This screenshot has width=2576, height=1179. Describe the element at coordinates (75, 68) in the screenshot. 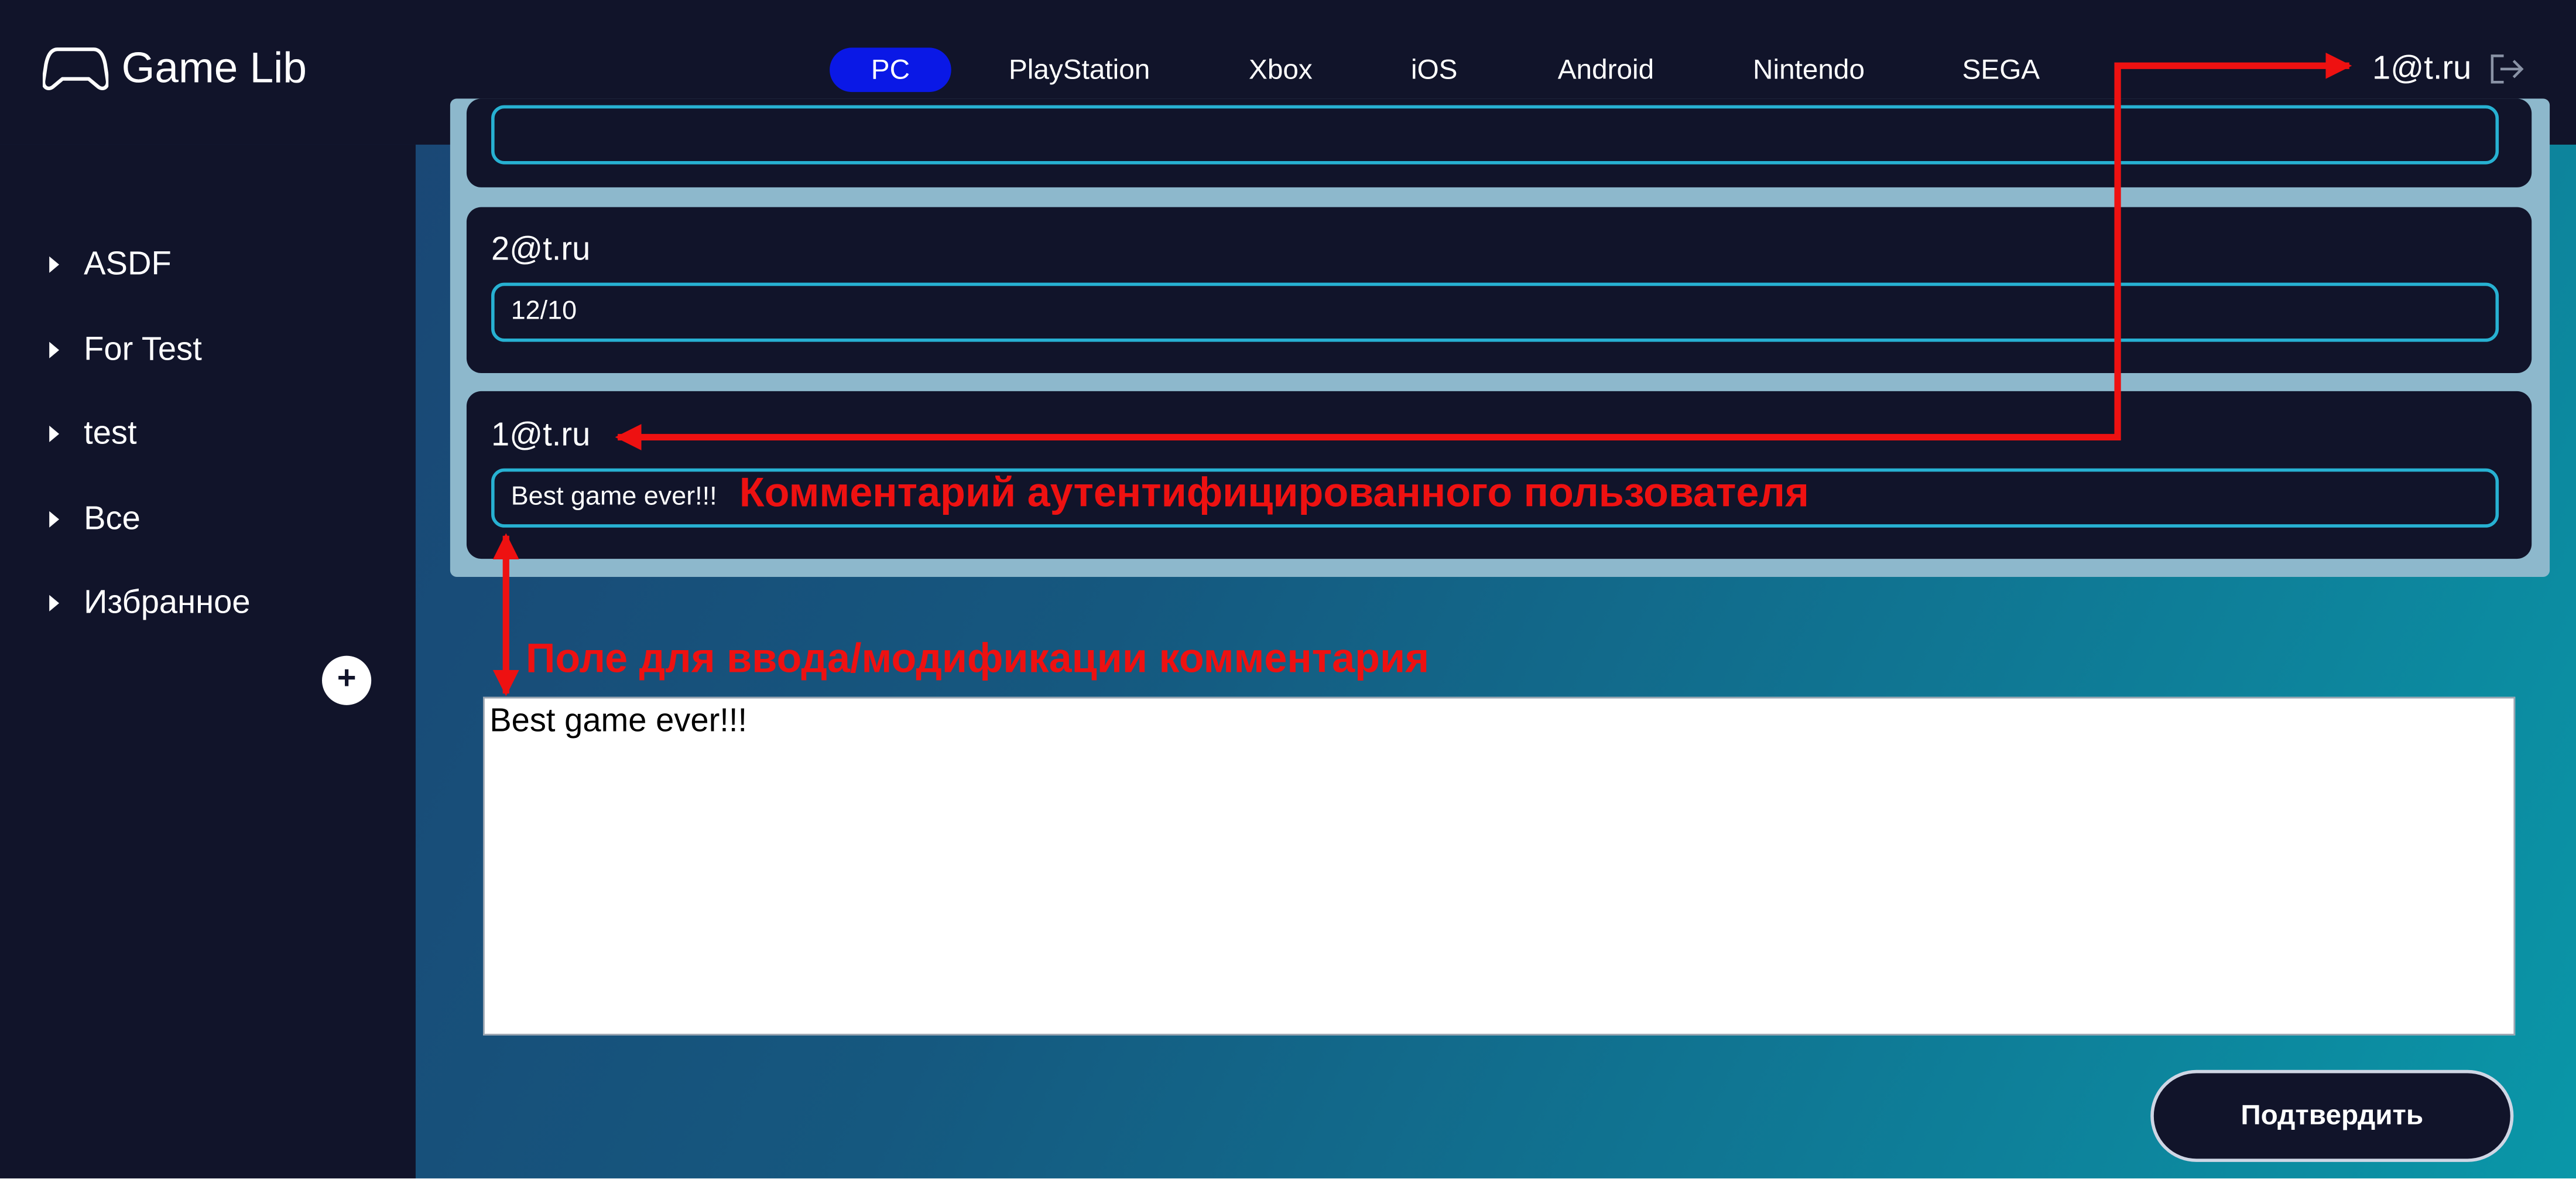

I see `gamepad-icon` at that location.